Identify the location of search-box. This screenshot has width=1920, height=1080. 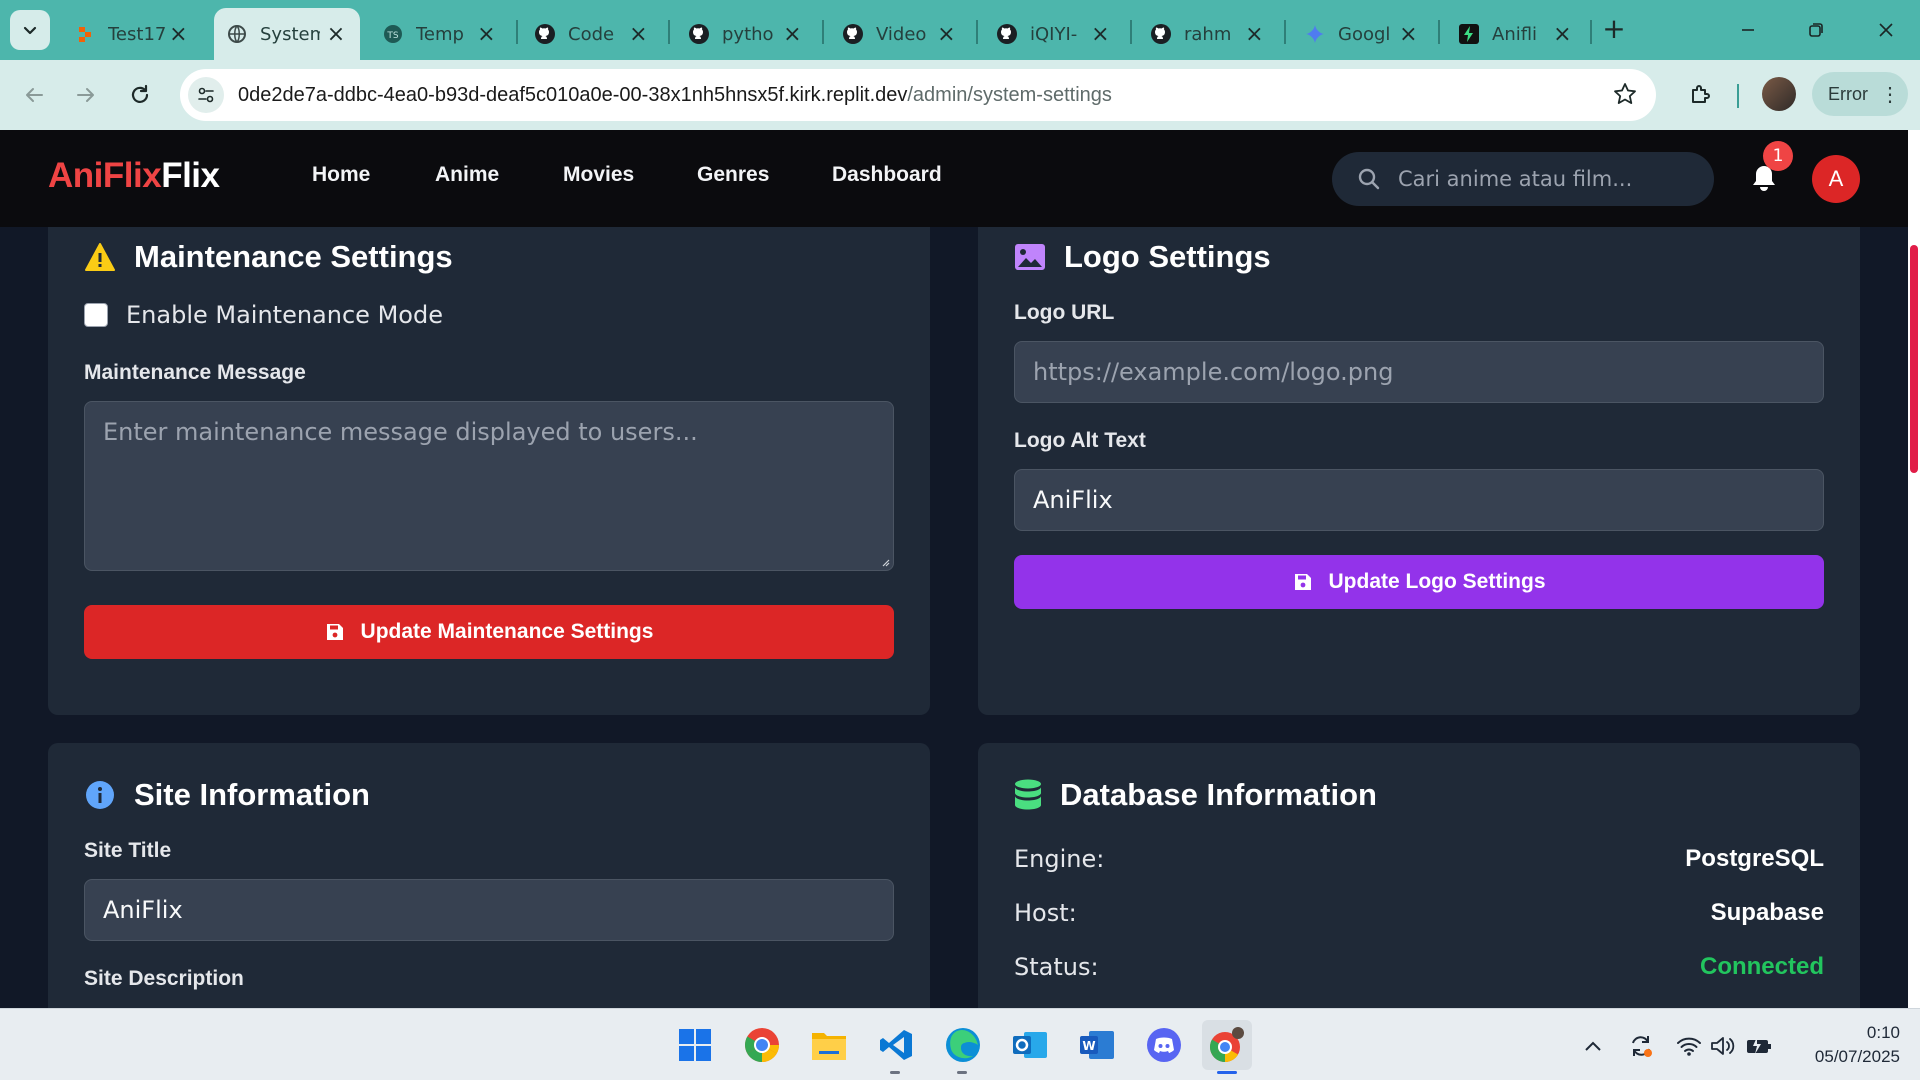
(1523, 179).